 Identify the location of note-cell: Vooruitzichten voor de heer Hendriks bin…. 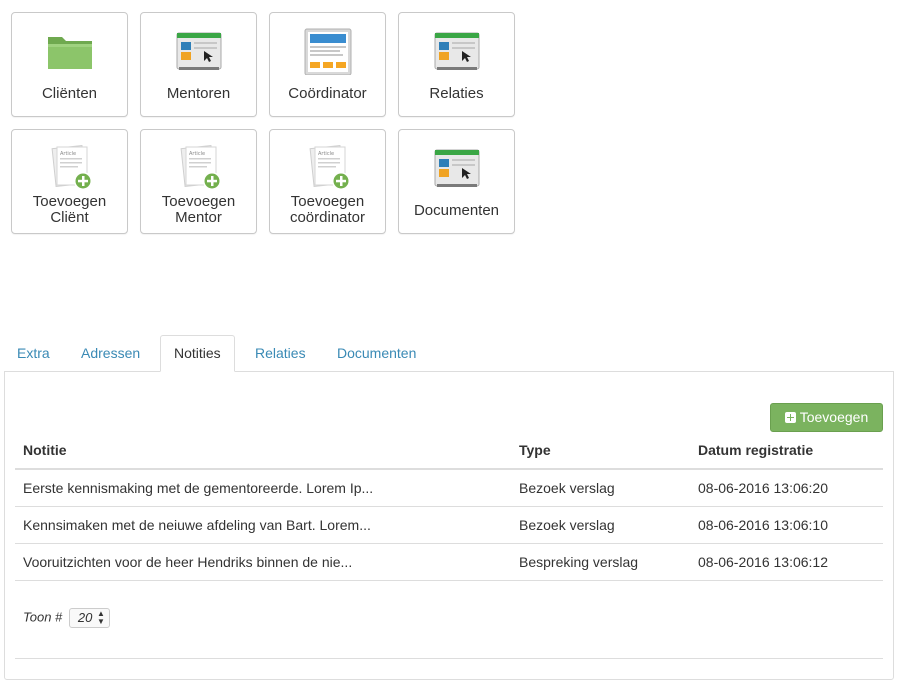
(263, 562).